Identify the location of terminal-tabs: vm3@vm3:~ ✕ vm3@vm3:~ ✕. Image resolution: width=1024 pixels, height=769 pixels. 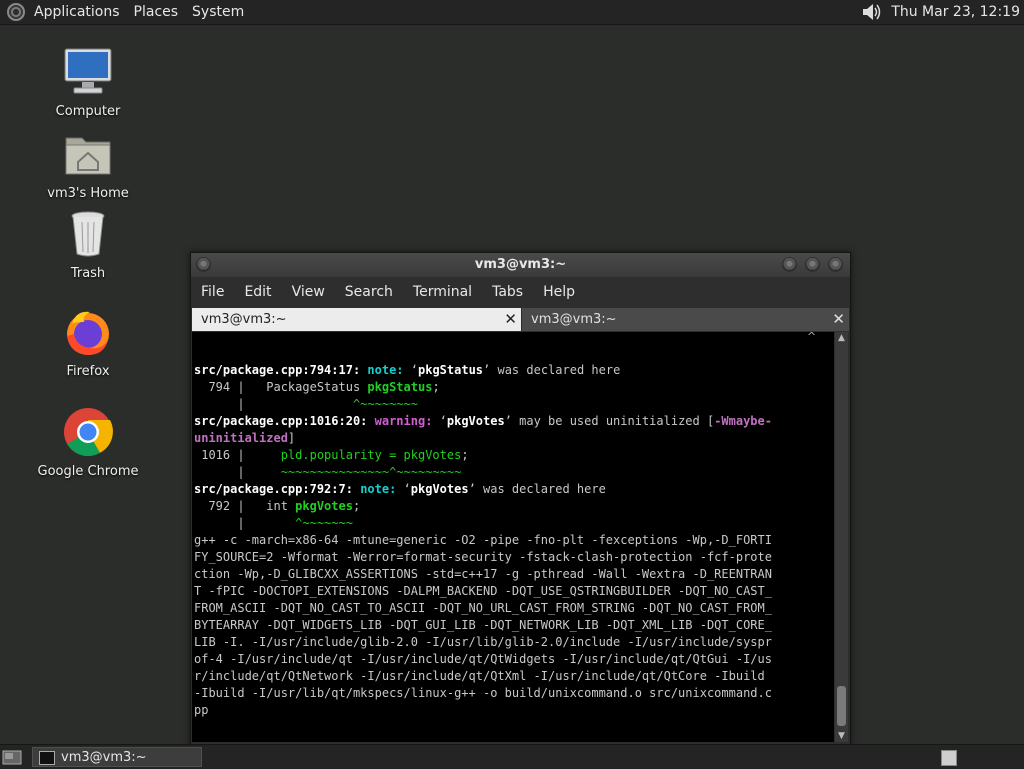
(520, 320).